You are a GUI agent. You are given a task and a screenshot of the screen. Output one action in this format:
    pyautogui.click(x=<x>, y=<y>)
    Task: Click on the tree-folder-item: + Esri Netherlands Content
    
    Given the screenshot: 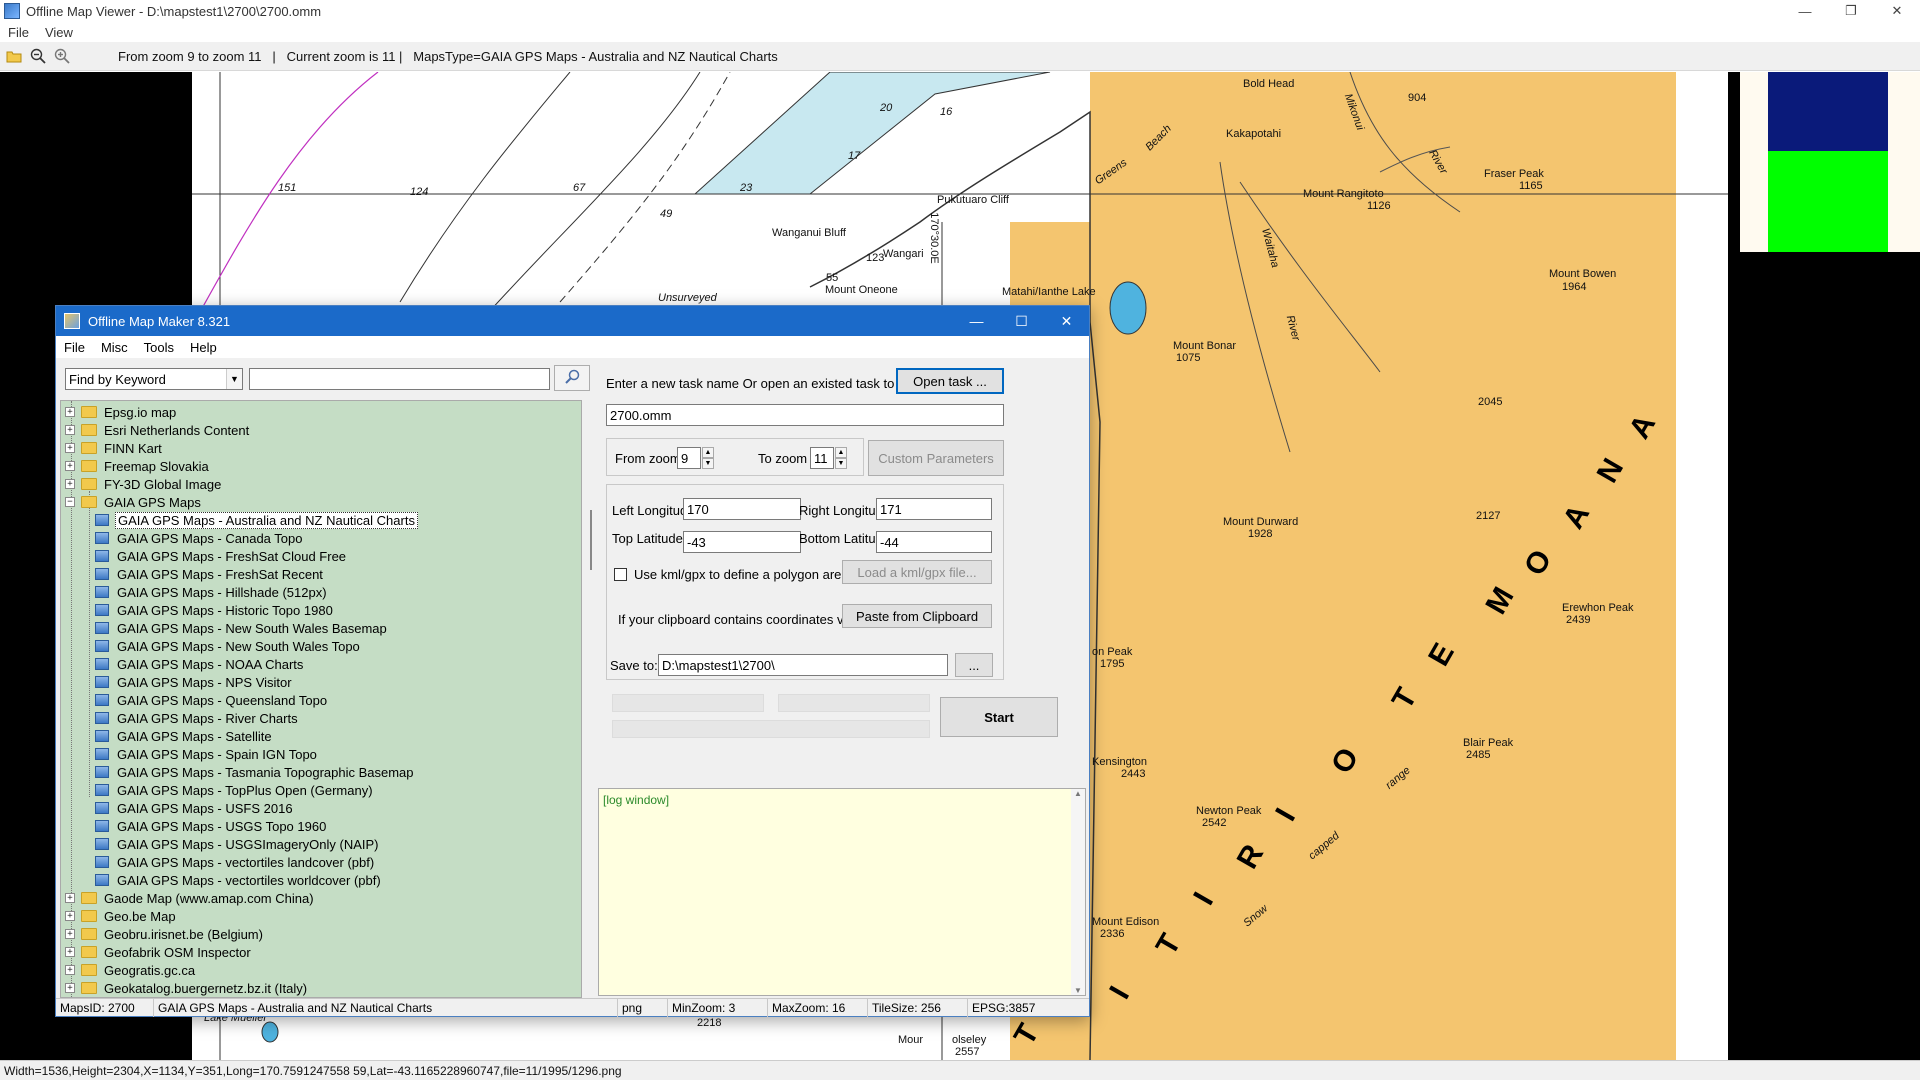 What is the action you would take?
    pyautogui.click(x=158, y=430)
    